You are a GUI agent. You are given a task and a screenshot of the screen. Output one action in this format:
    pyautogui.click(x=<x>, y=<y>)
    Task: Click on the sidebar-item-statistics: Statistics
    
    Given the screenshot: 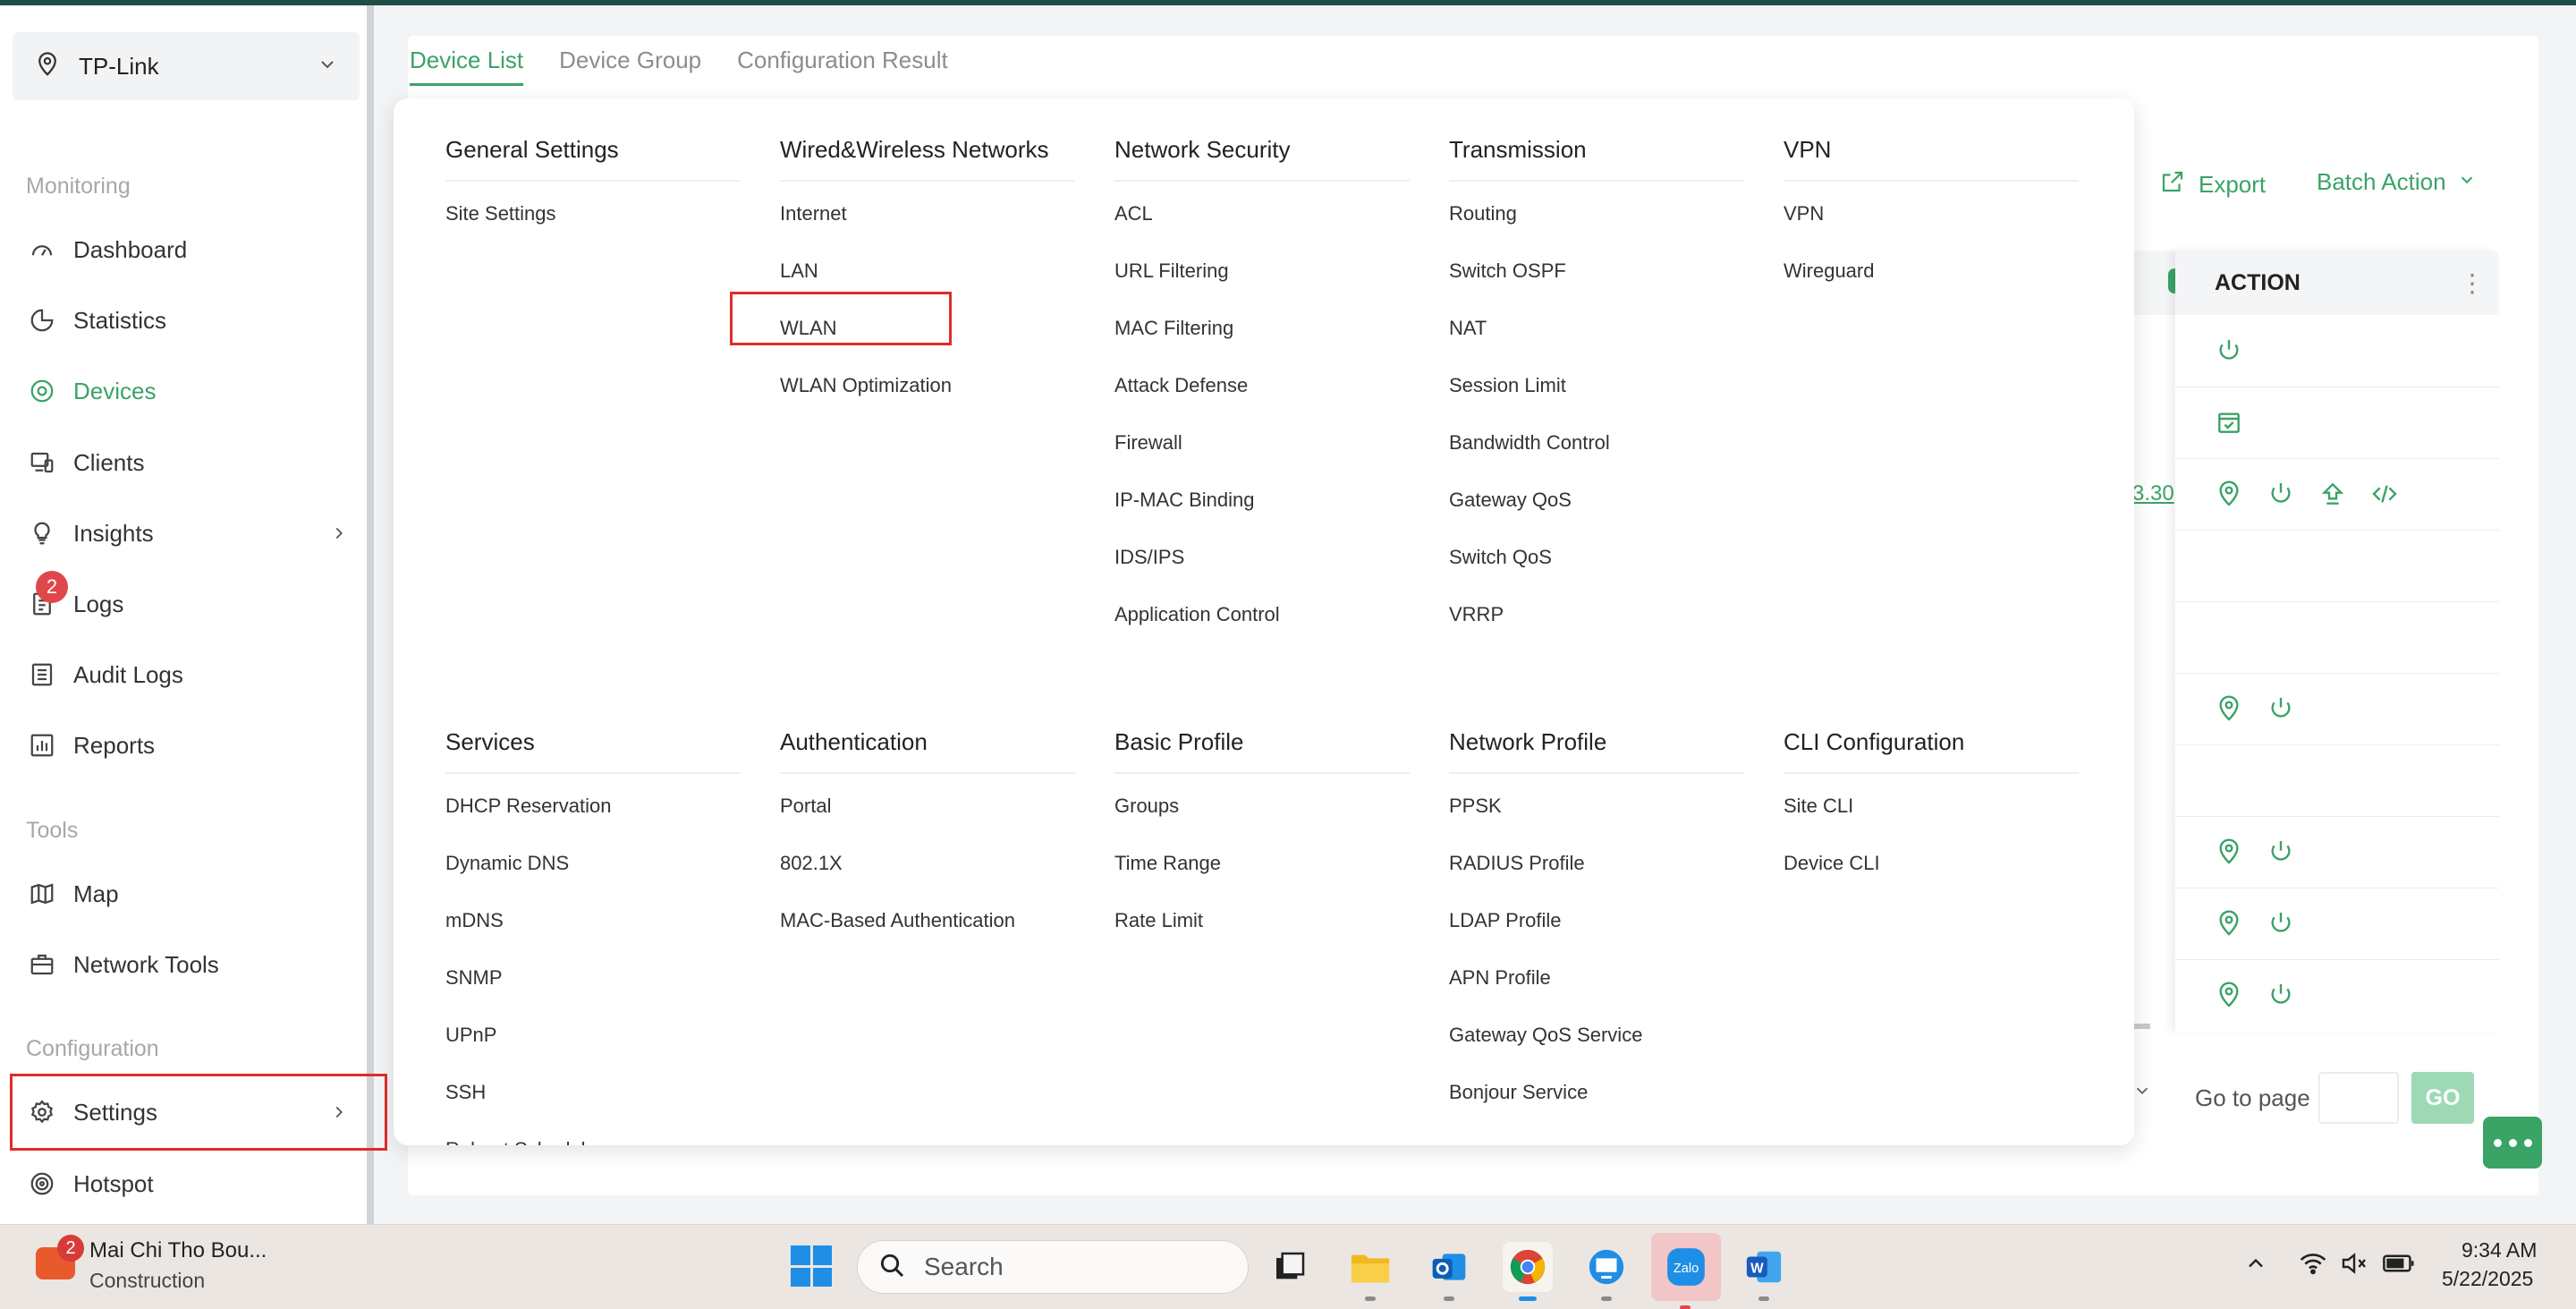 What is the action you would take?
    pyautogui.click(x=190, y=320)
    